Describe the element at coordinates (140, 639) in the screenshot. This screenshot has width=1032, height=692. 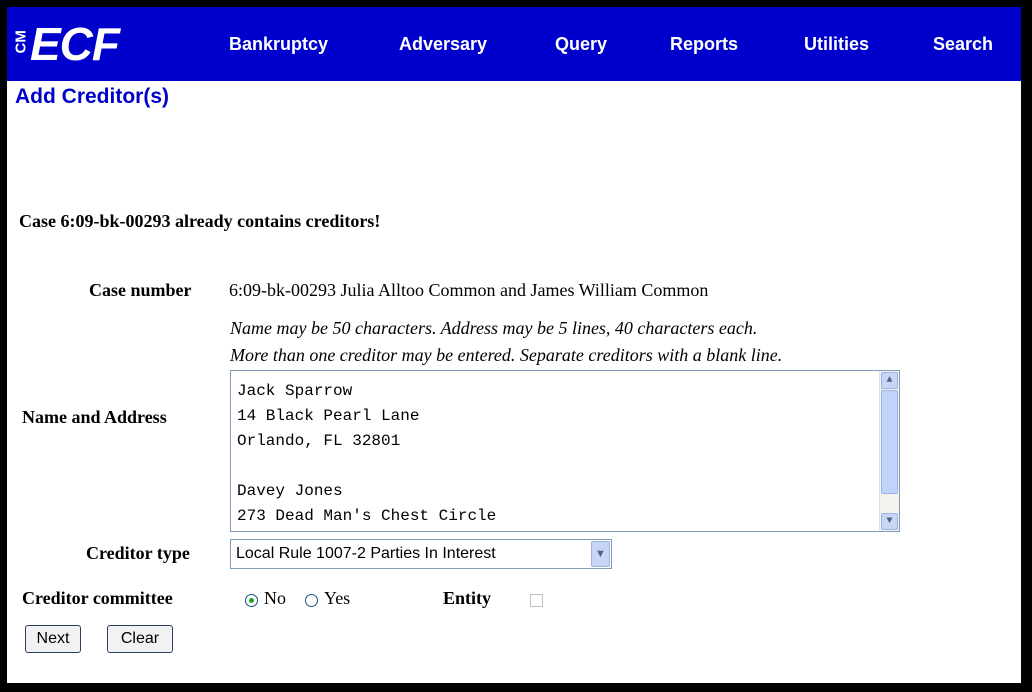
I see `clear-button: Clear` at that location.